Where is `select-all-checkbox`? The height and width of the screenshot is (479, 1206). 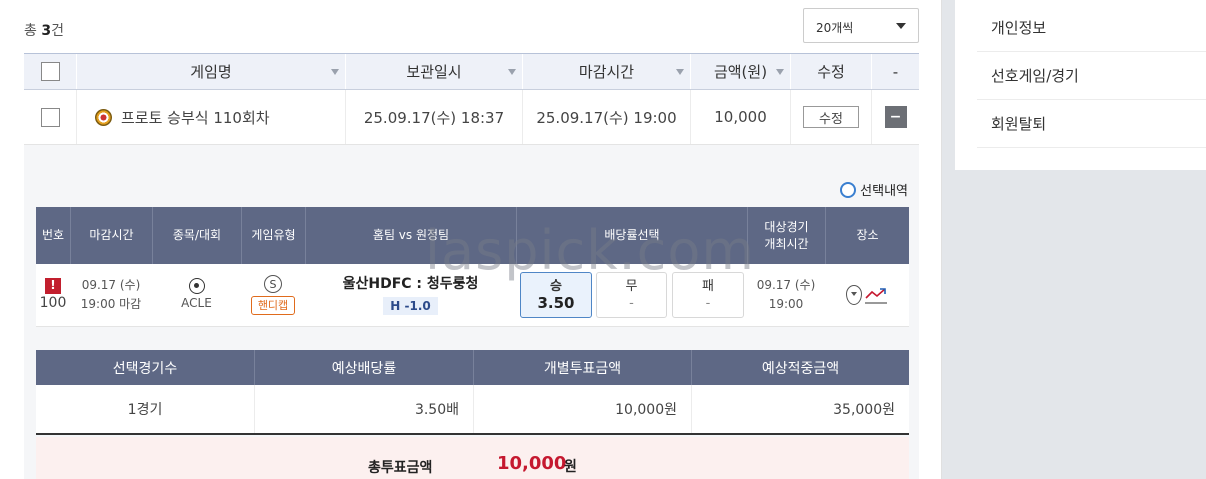
select-all-checkbox is located at coordinates (50, 71).